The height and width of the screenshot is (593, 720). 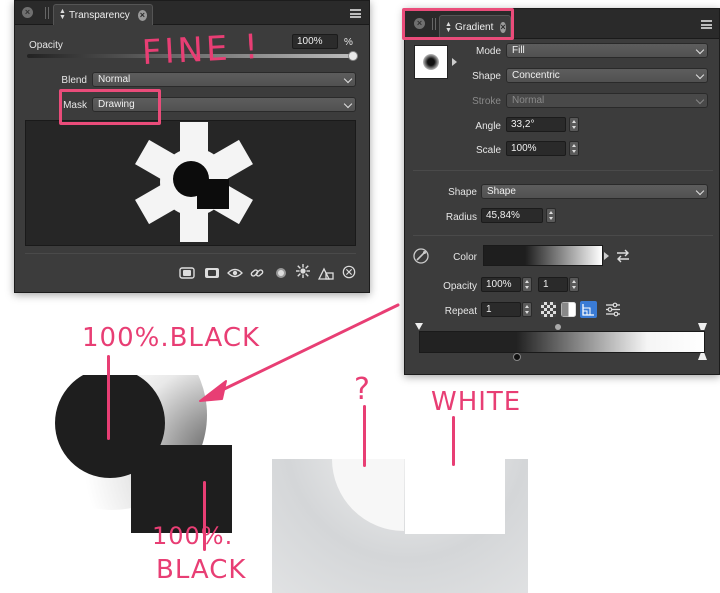 What do you see at coordinates (512, 215) in the screenshot?
I see `radius-input: 45,84%` at bounding box center [512, 215].